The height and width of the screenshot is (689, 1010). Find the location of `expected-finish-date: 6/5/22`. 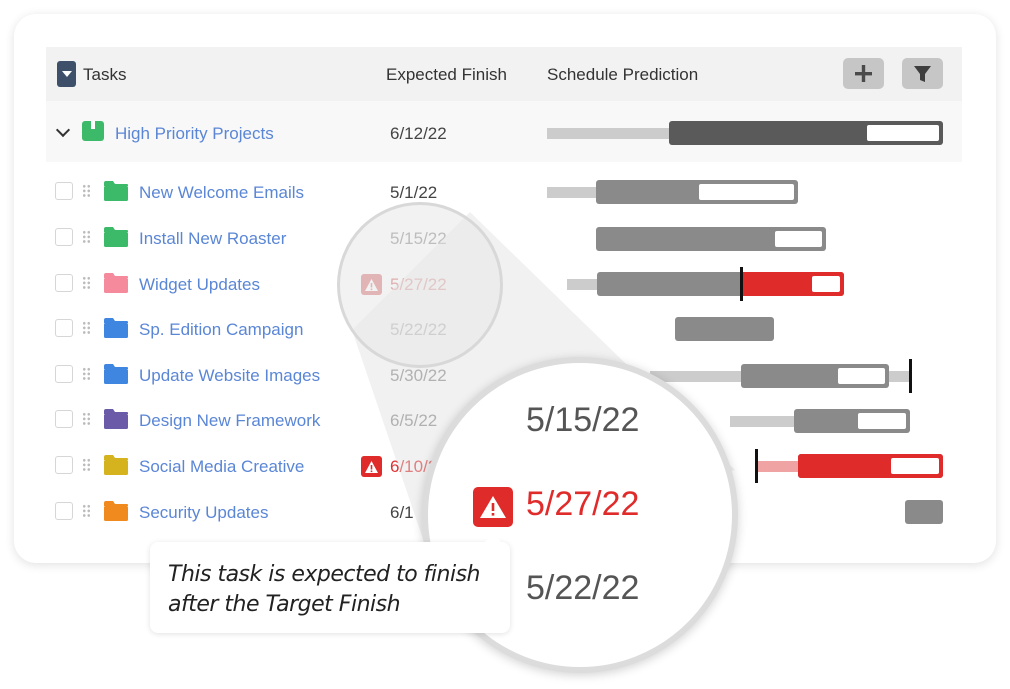

expected-finish-date: 6/5/22 is located at coordinates (414, 420).